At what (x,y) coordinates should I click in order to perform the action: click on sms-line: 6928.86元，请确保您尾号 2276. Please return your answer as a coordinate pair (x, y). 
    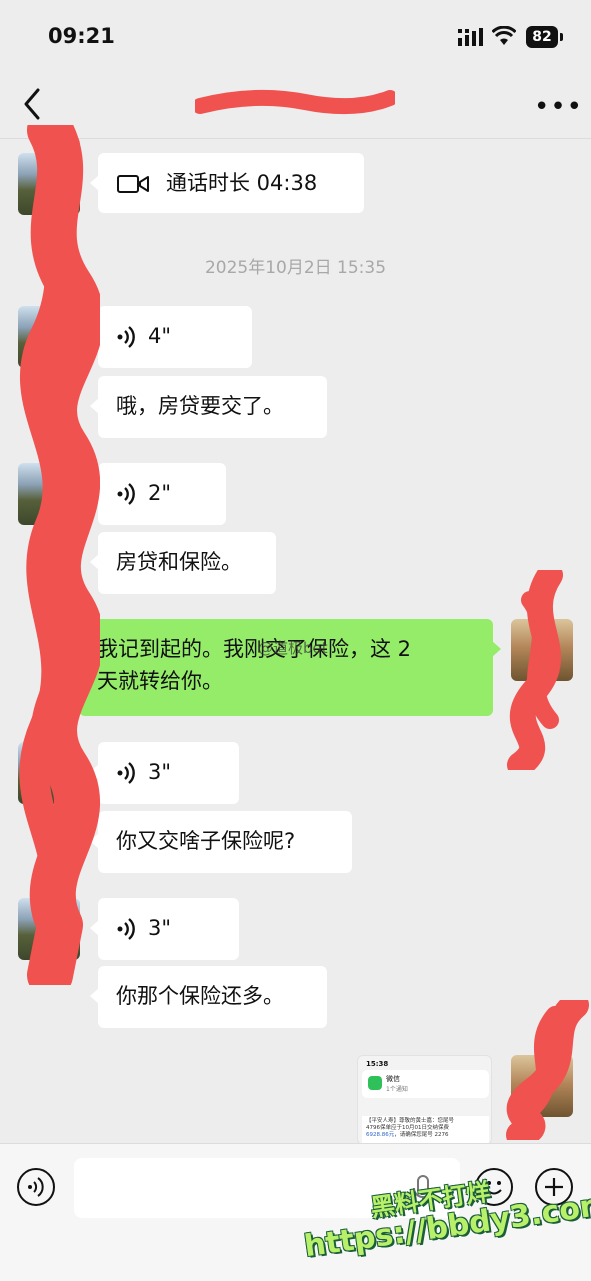
    Looking at the image, I should click on (425, 1135).